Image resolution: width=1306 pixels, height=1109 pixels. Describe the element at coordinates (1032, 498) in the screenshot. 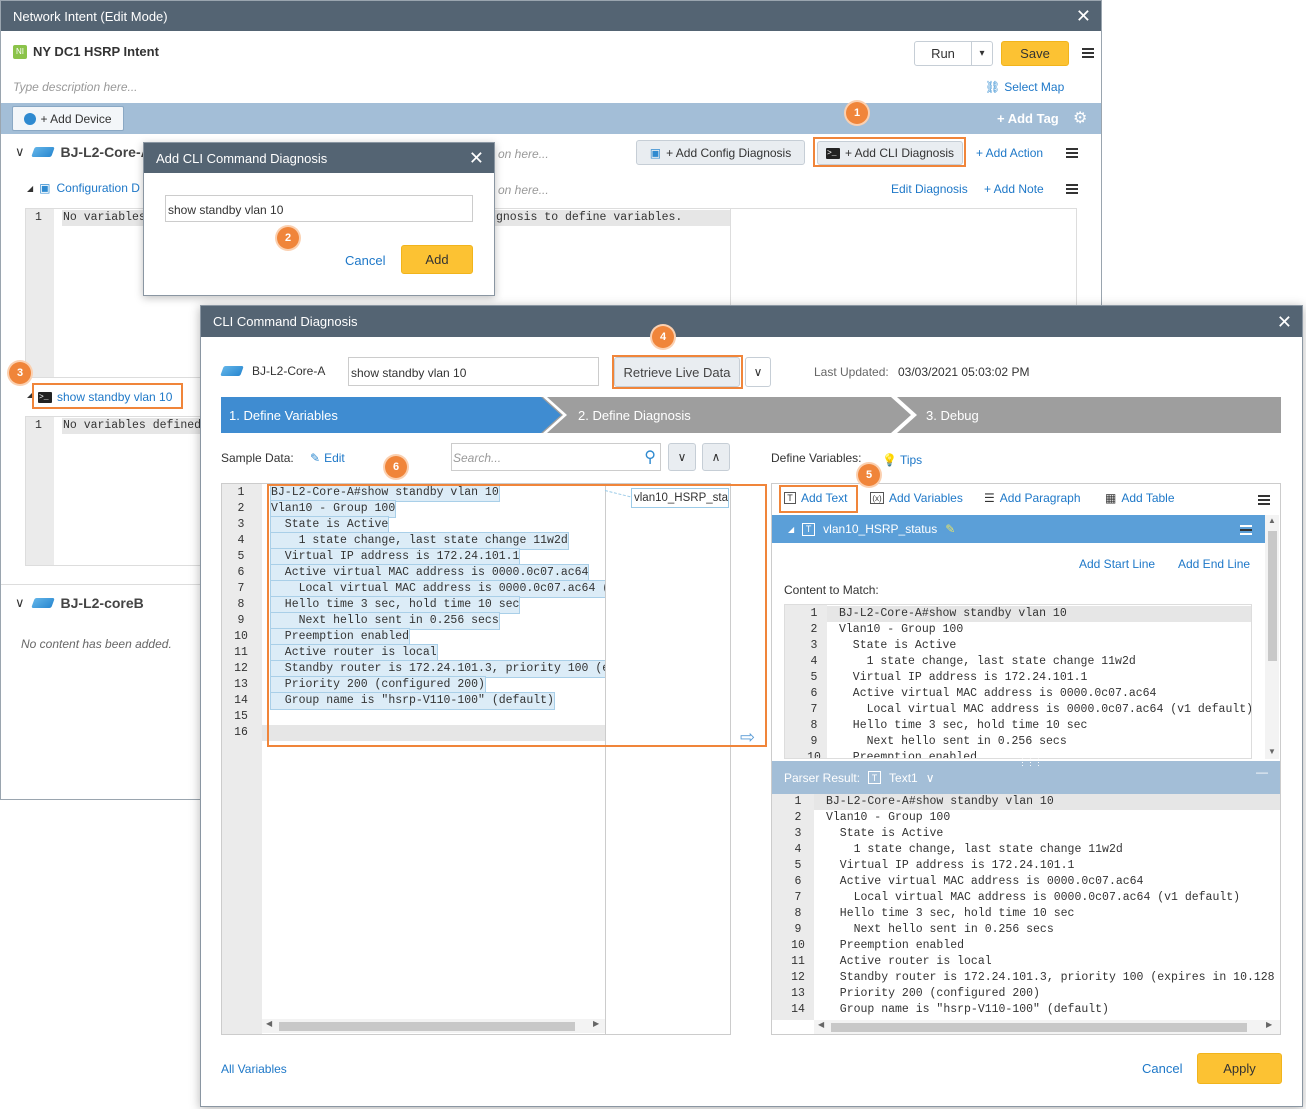

I see `add-paragraph-button: ☰ Add Paragraph` at that location.